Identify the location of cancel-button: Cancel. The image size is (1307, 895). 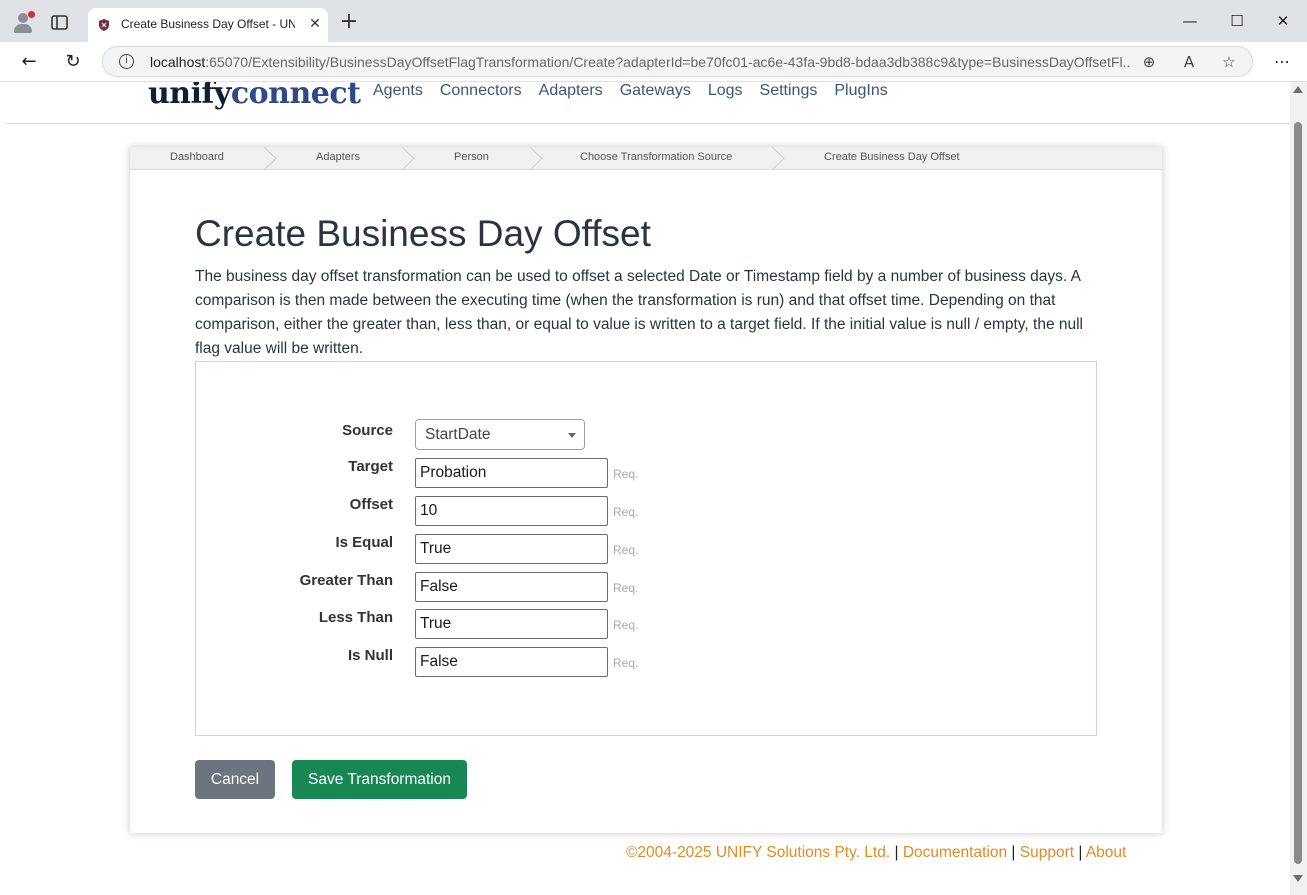
(235, 779).